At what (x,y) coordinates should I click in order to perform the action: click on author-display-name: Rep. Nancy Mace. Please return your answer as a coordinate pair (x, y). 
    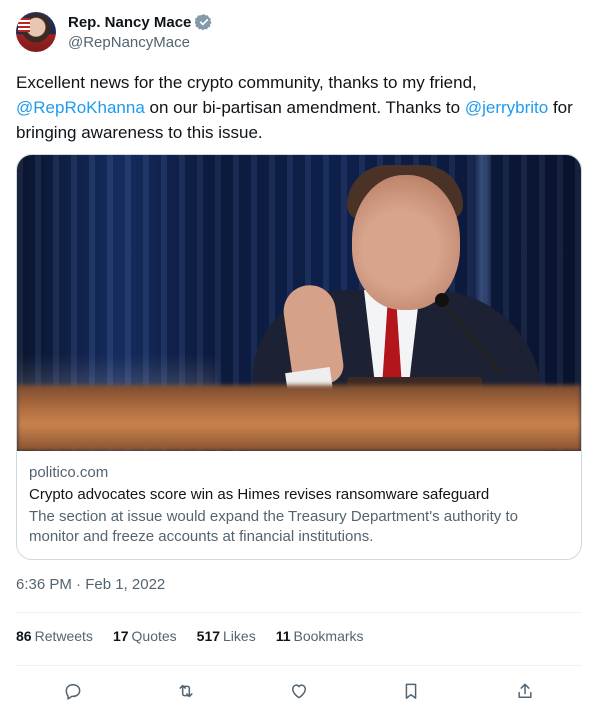
    Looking at the image, I should click on (129, 22).